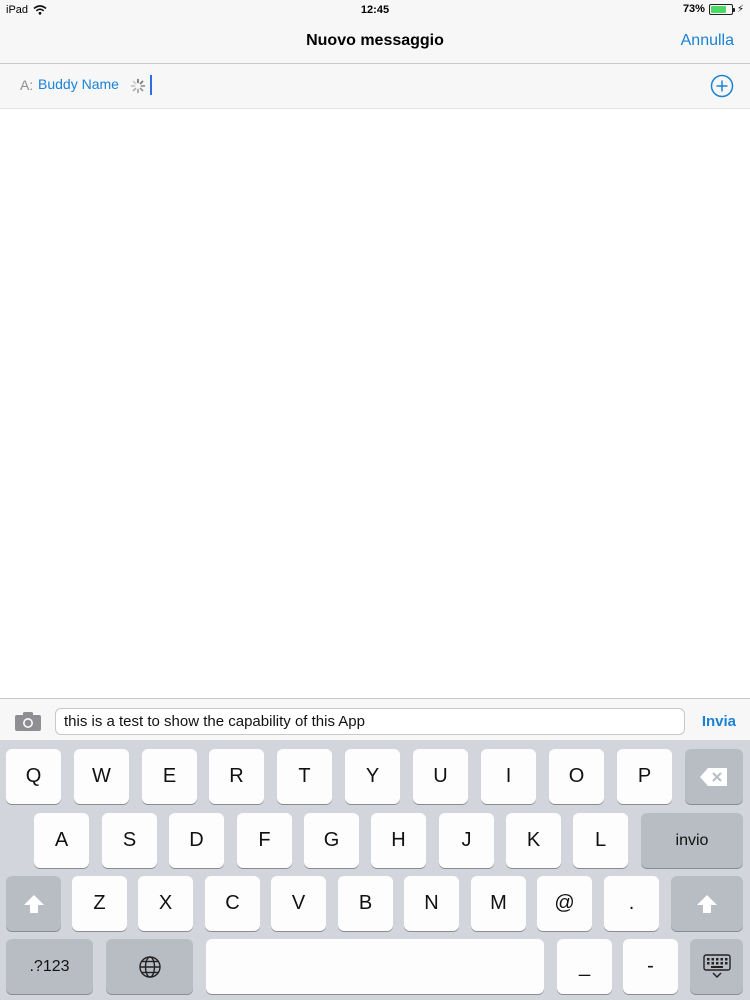 This screenshot has height=1000, width=750. What do you see at coordinates (331, 840) in the screenshot?
I see `key-g: G` at bounding box center [331, 840].